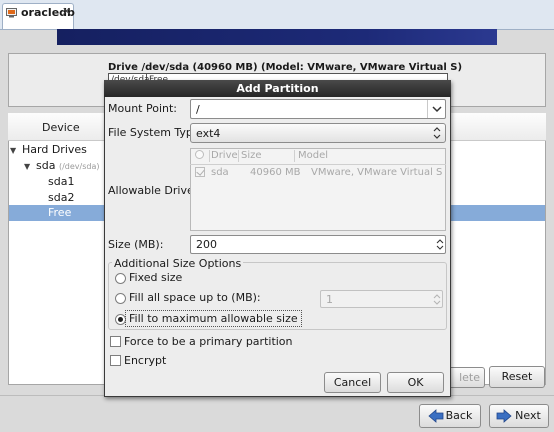 This screenshot has height=432, width=554. Describe the element at coordinates (277, 88) in the screenshot. I see `dialog-title: Add Partition` at that location.